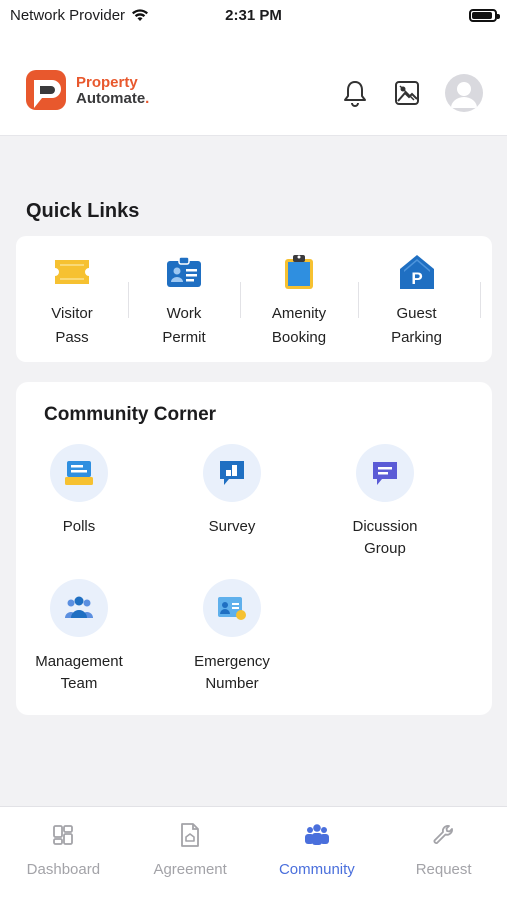 Image resolution: width=507 pixels, height=900 pixels. I want to click on logo-line2-text: Automate, so click(111, 98).